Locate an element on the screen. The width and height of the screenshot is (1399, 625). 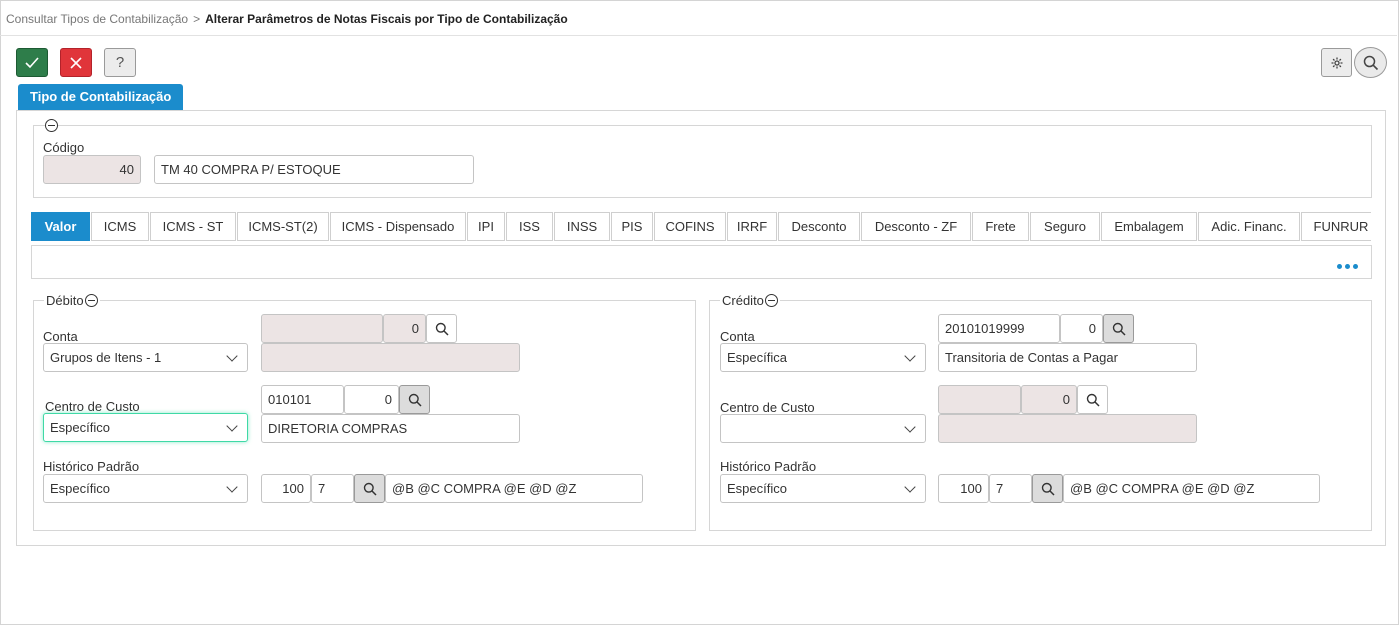
cancel-button is located at coordinates (76, 62).